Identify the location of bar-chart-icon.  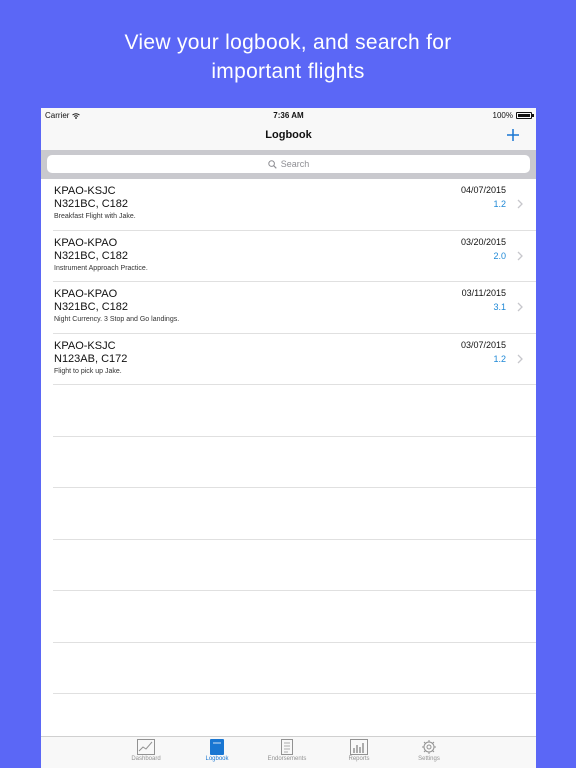
(359, 747).